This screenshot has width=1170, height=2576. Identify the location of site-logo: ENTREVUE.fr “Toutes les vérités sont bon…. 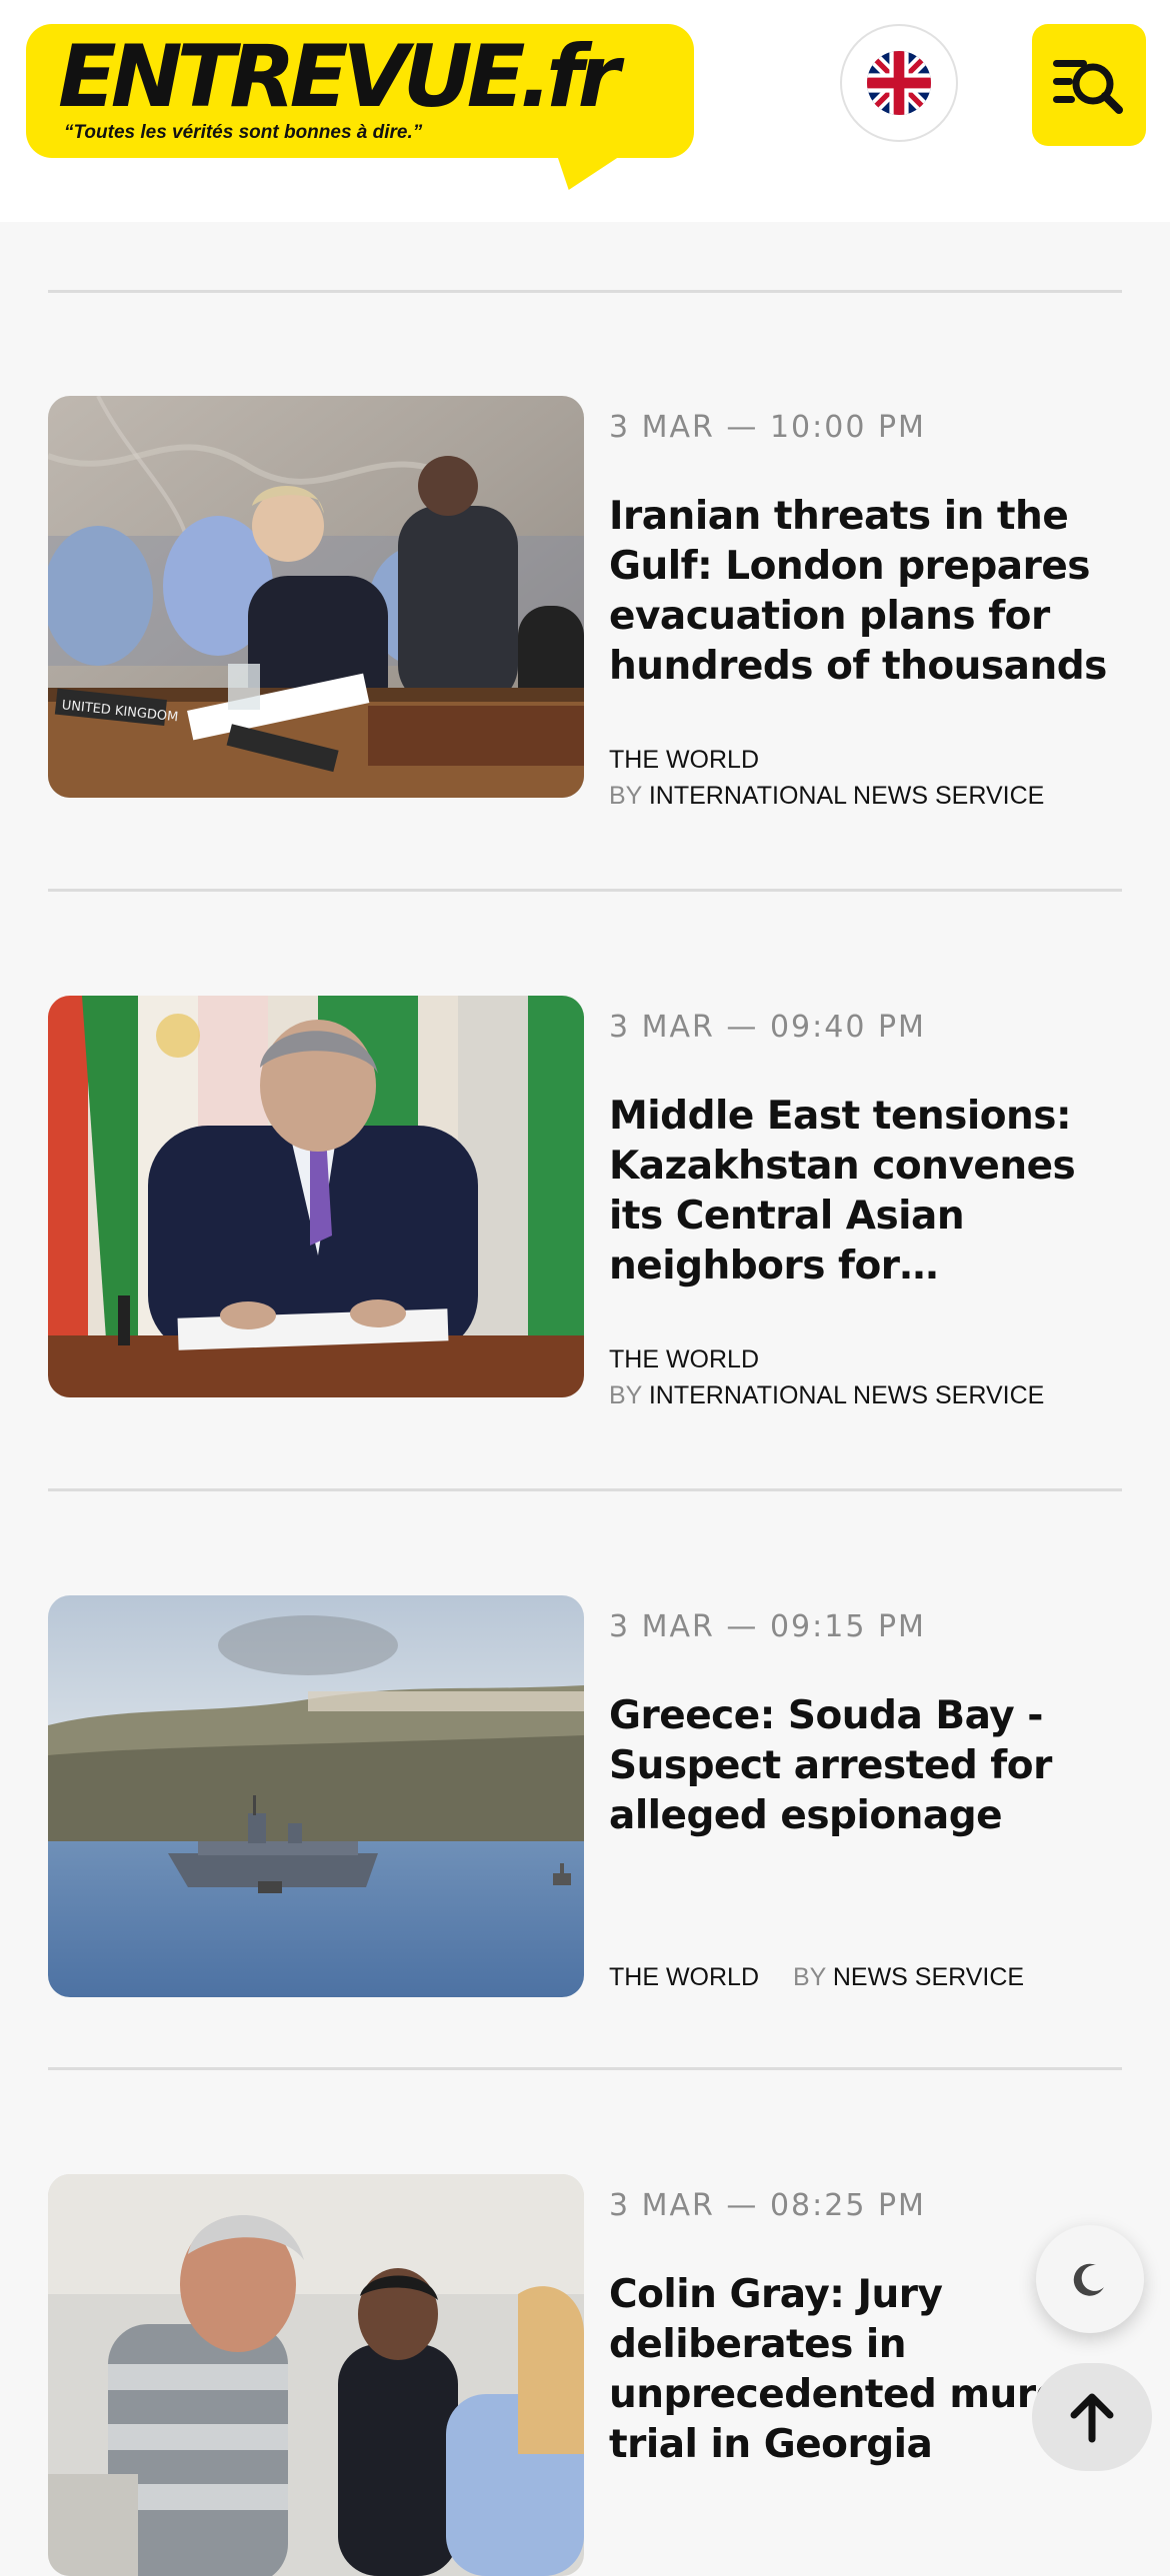
(360, 91).